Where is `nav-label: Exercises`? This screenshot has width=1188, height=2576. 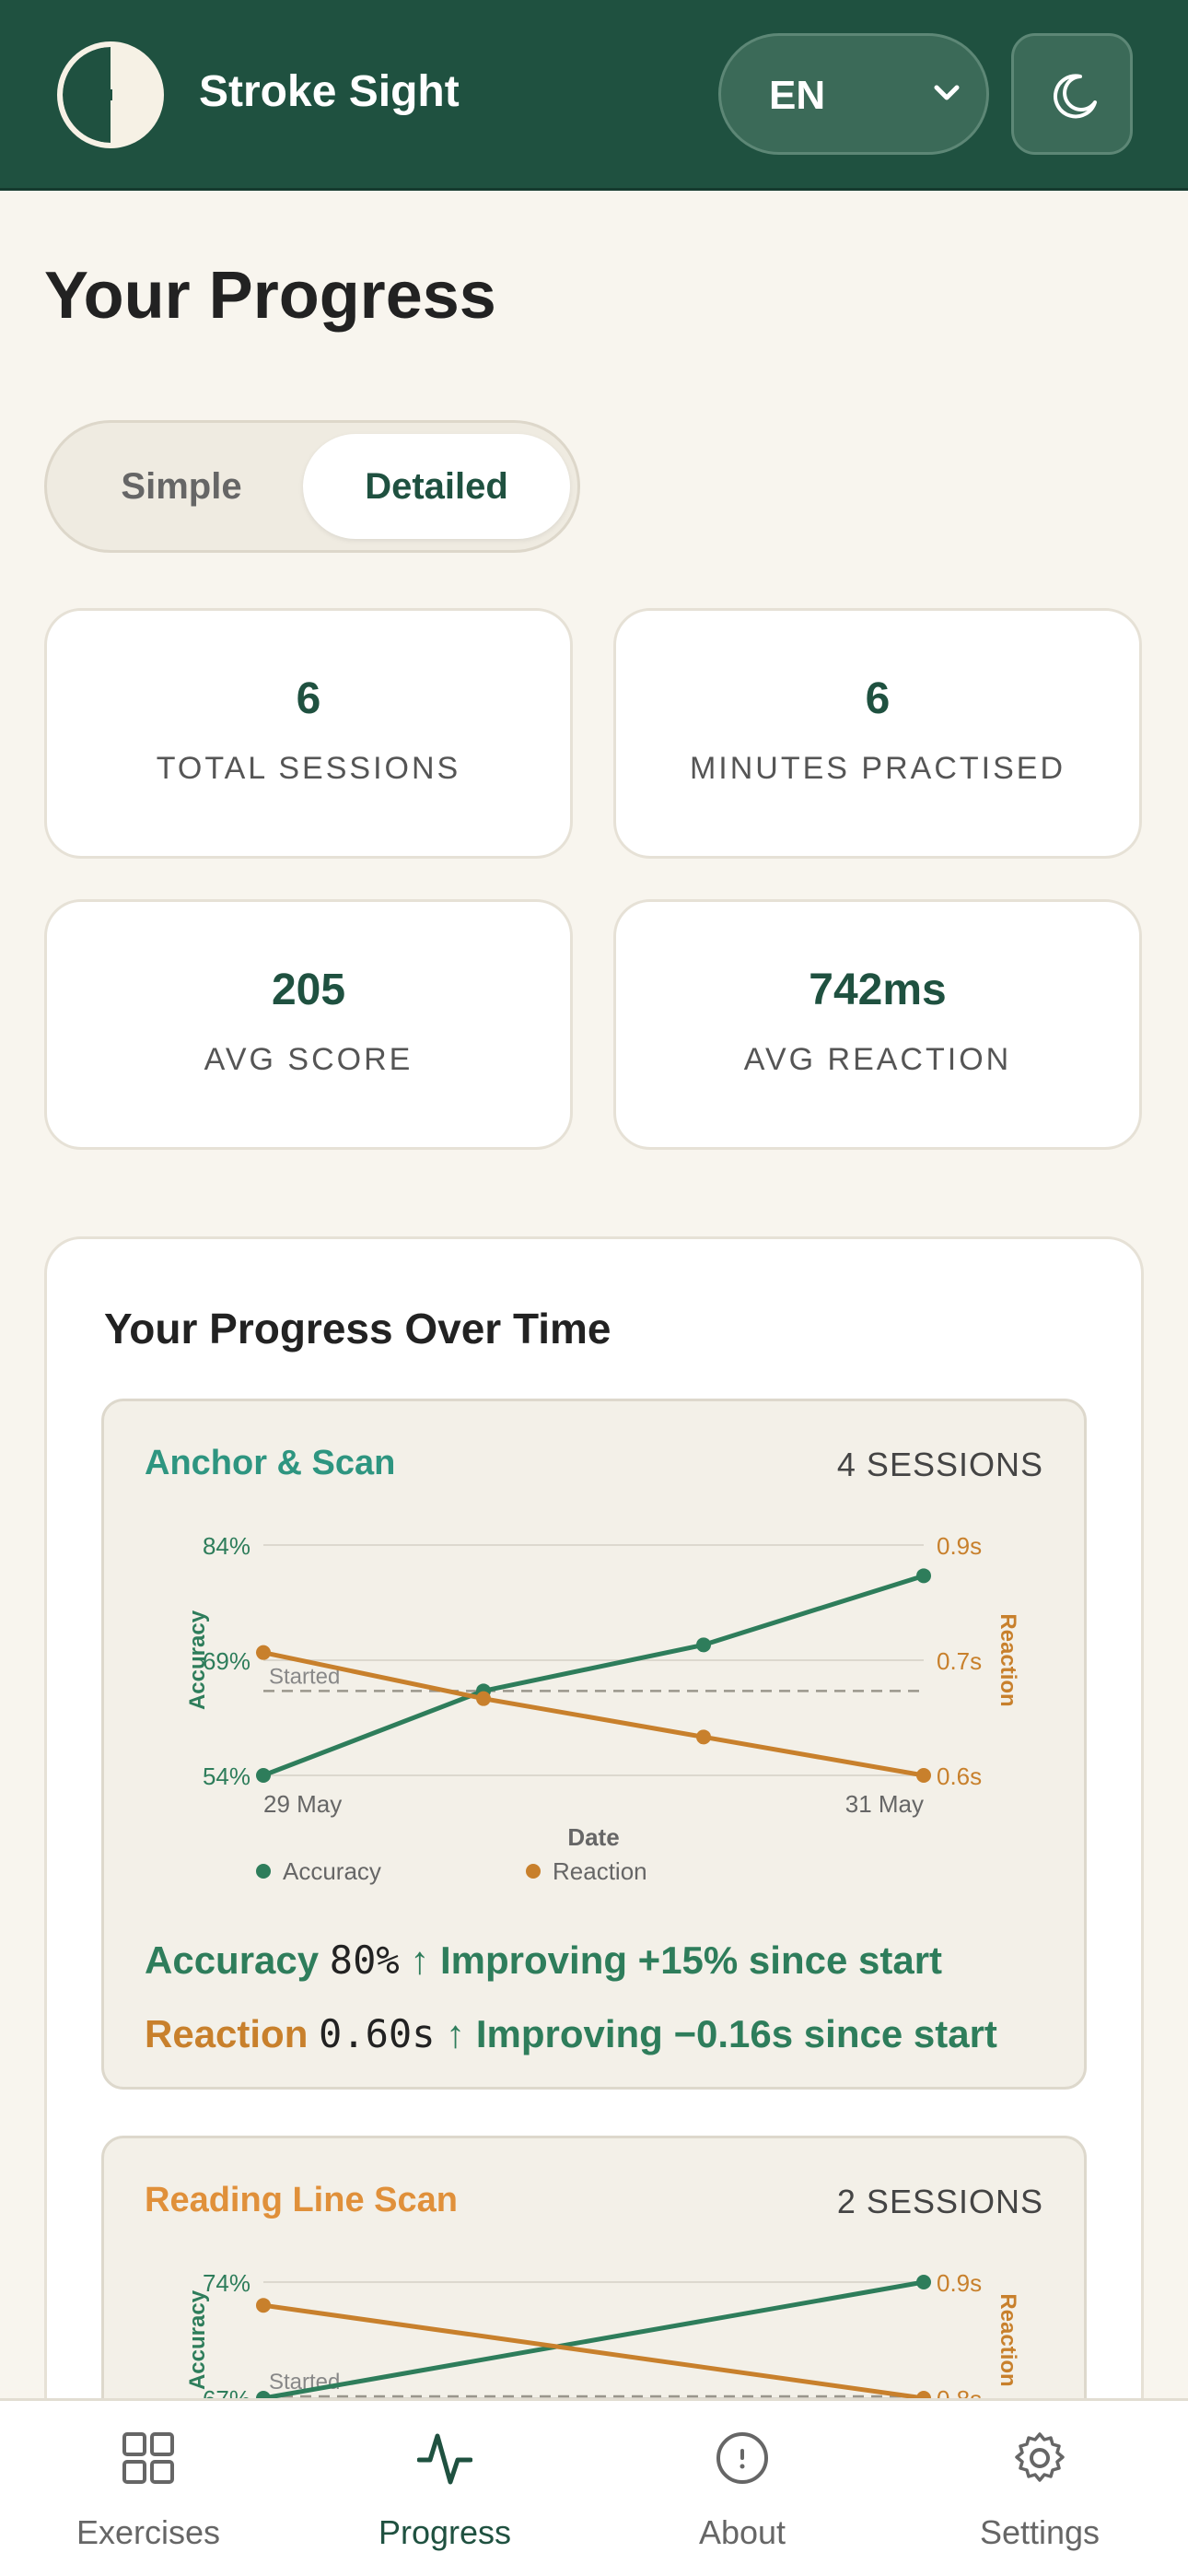
nav-label: Exercises is located at coordinates (148, 2532).